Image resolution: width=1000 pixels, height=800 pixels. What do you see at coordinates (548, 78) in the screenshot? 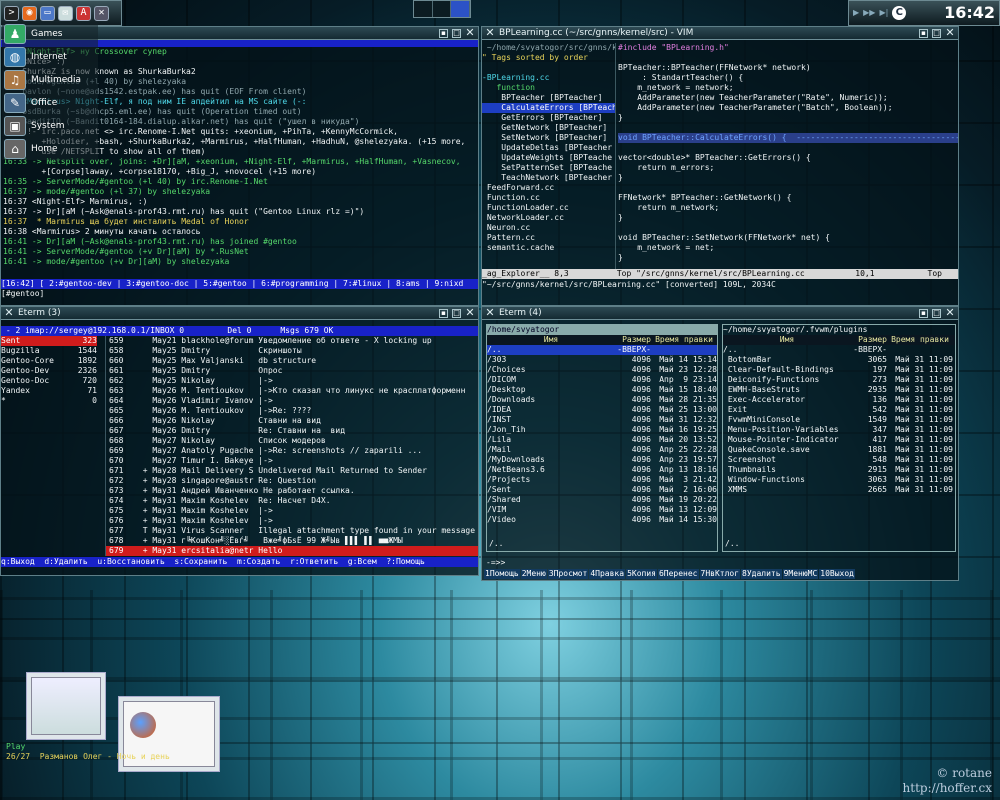
I see `tag-entry: -BPLearning.cc` at bounding box center [548, 78].